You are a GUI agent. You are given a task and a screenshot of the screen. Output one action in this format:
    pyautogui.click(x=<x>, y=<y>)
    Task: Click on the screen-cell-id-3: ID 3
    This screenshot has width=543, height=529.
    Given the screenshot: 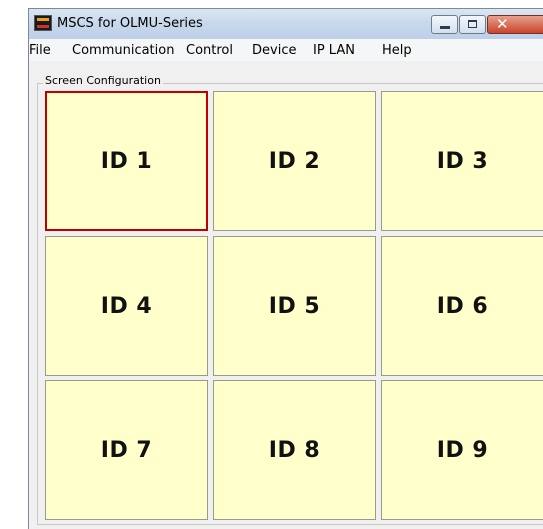 What is the action you would take?
    pyautogui.click(x=462, y=161)
    